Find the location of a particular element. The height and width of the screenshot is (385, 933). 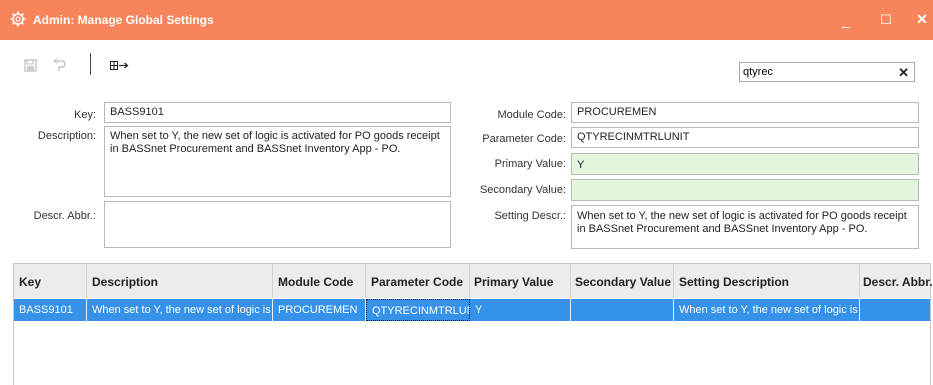

descr-abbr-label: Descr. Abbr.: is located at coordinates (64, 216).